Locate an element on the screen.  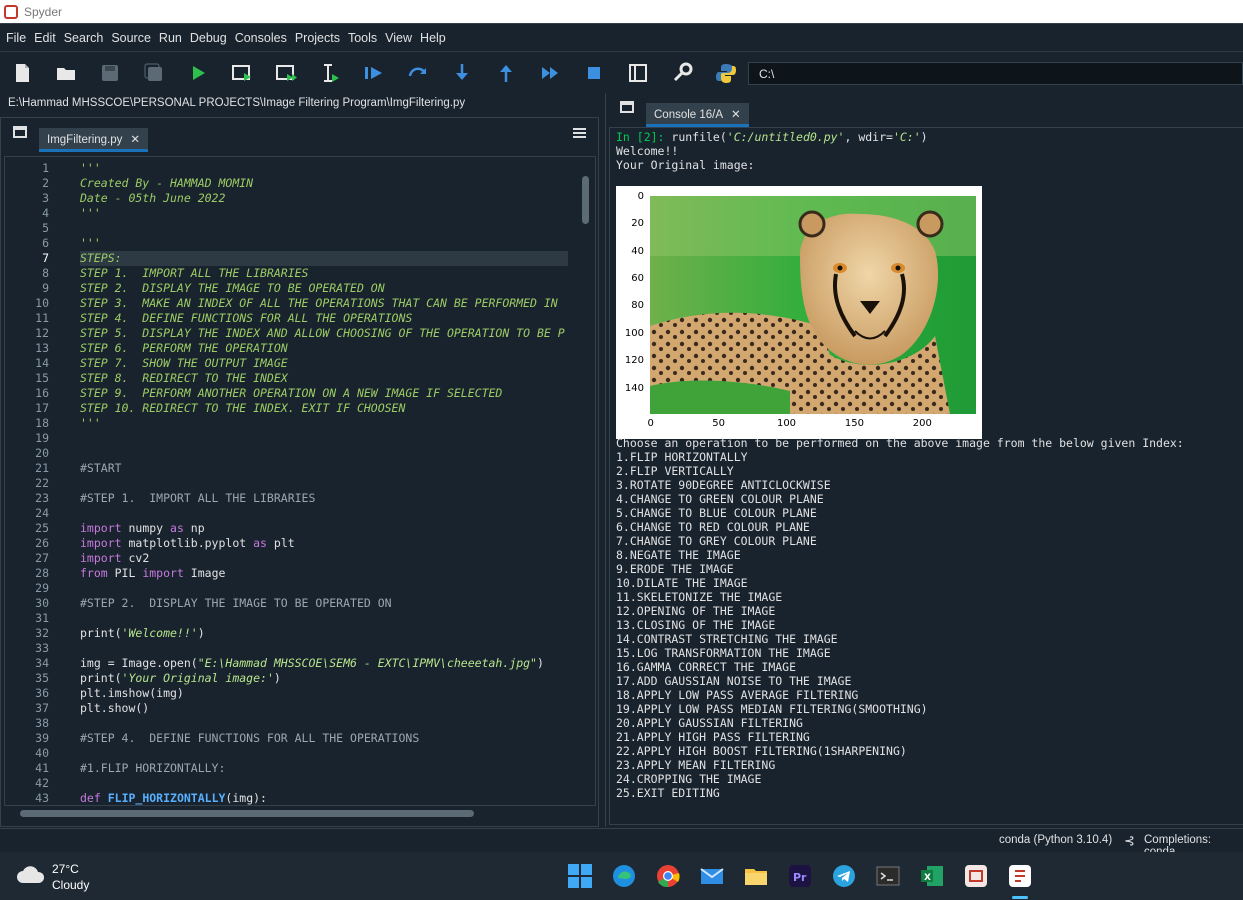
menu-debug: Debug is located at coordinates (208, 38).